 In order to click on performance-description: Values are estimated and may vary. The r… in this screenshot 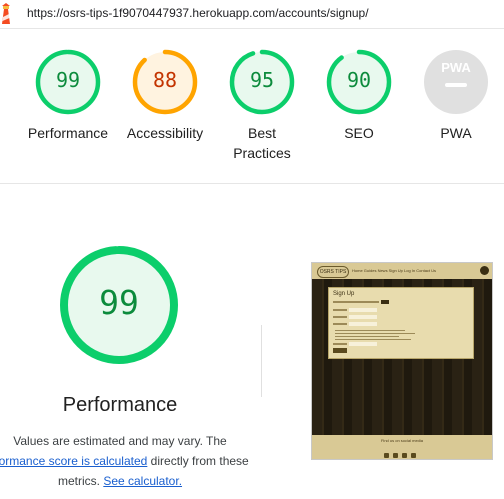, I will do `click(126, 461)`.